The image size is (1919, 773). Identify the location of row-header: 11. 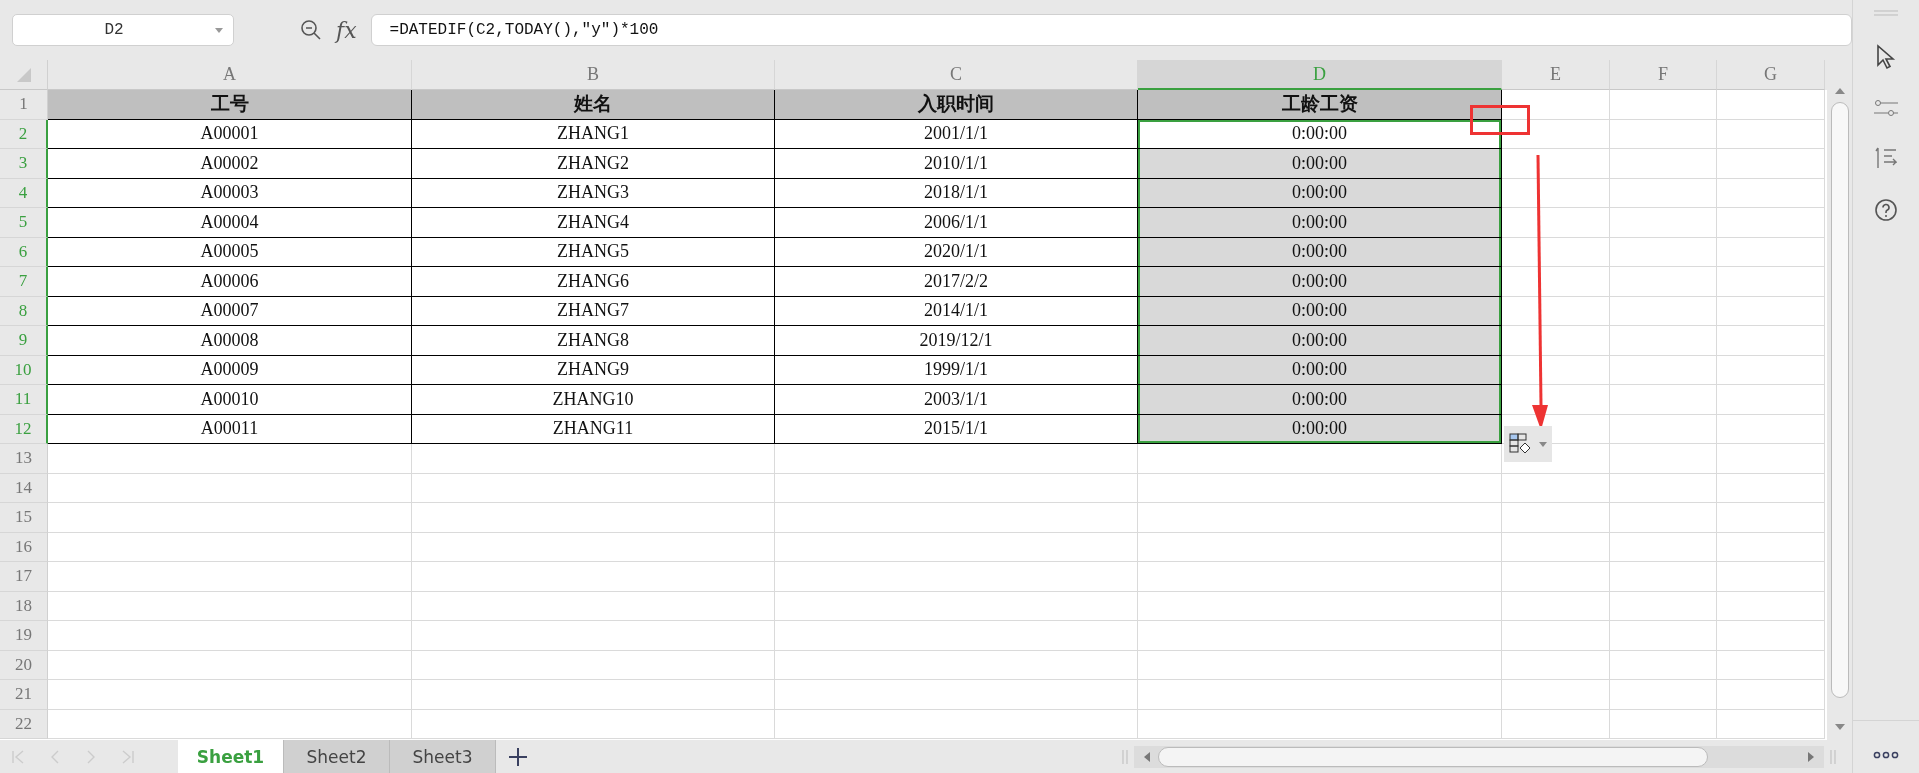
(24, 400).